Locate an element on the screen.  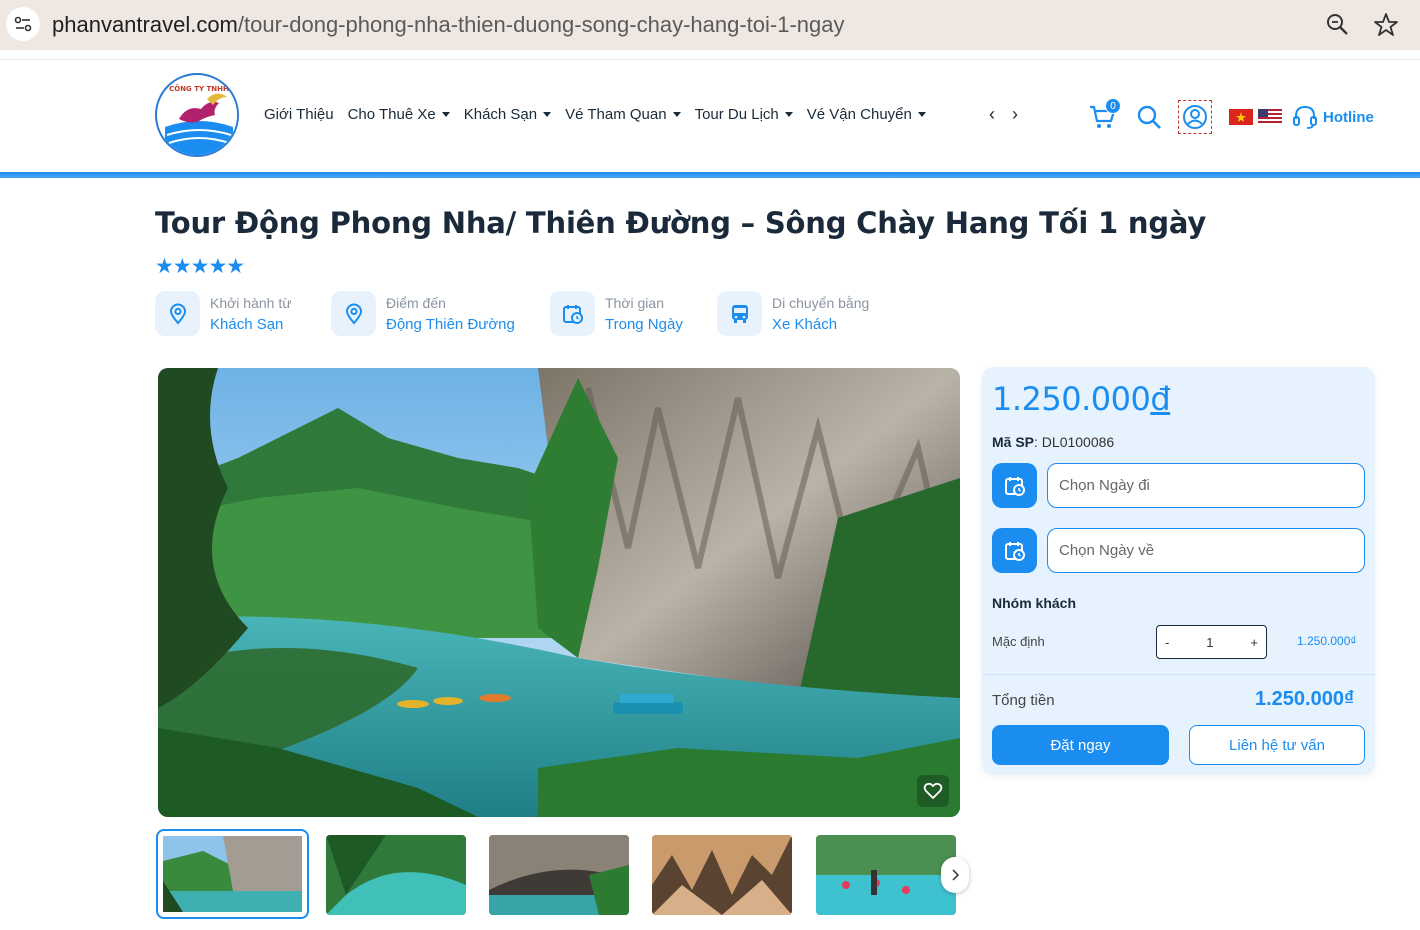
book-now-button: Đặt ngay is located at coordinates (1080, 745).